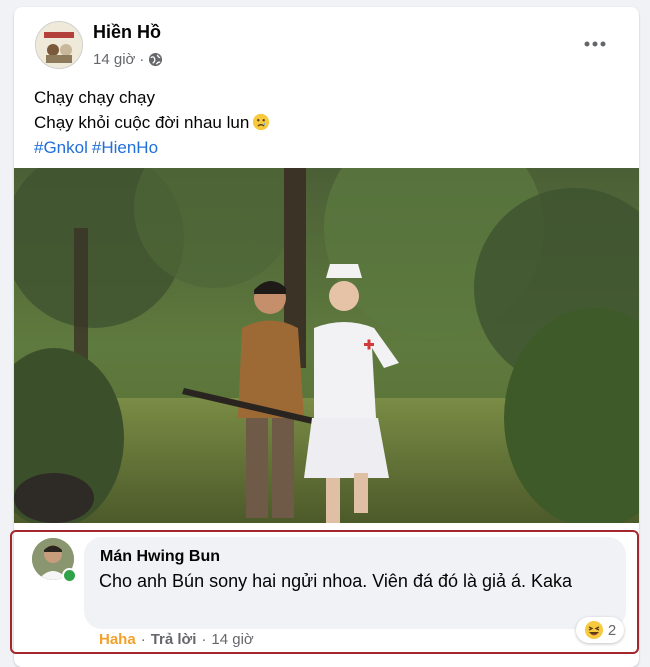 This screenshot has width=650, height=667. Describe the element at coordinates (593, 630) in the screenshot. I see `haha-emoji-icon` at that location.